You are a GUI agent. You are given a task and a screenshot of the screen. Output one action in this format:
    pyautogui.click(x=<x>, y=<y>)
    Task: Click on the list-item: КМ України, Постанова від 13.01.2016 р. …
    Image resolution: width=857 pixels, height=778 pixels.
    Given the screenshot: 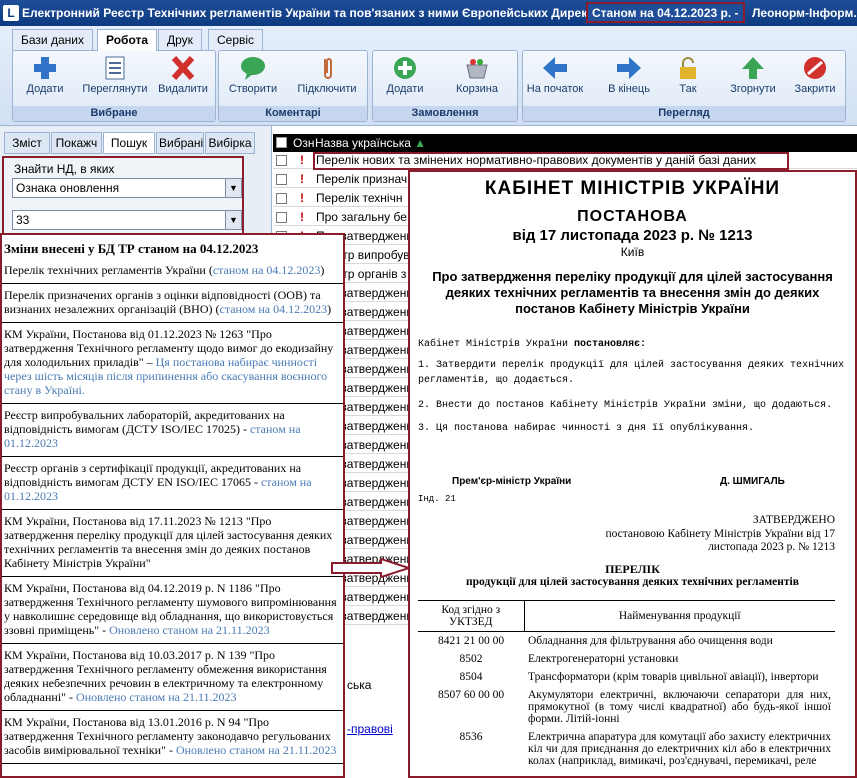 What is the action you would take?
    pyautogui.click(x=172, y=737)
    